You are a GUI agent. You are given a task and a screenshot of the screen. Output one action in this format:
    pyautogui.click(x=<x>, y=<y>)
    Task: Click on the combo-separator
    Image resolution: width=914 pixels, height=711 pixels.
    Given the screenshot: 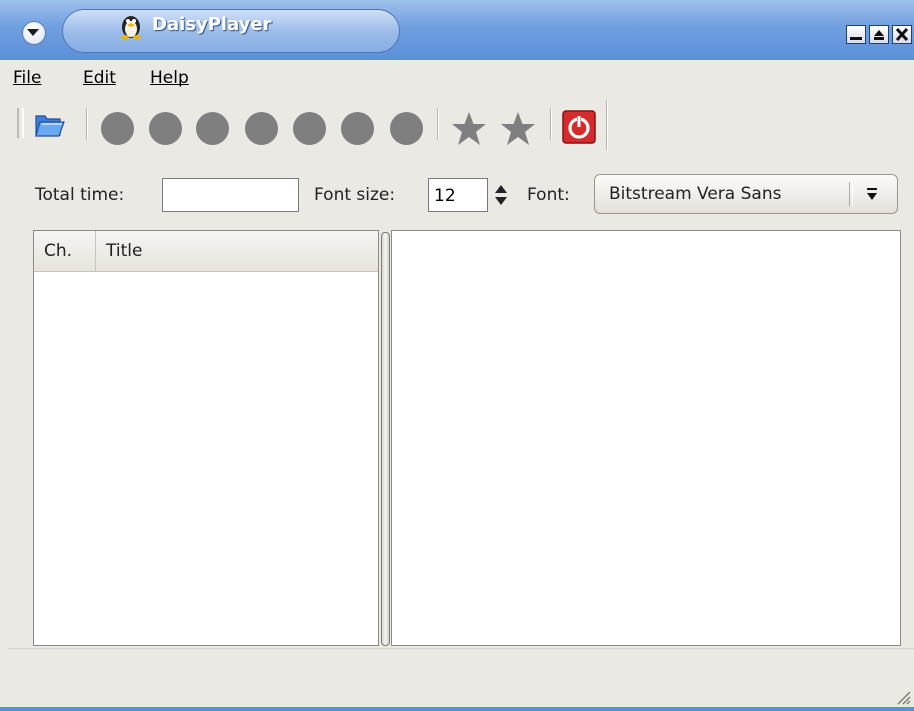 What is the action you would take?
    pyautogui.click(x=851, y=194)
    